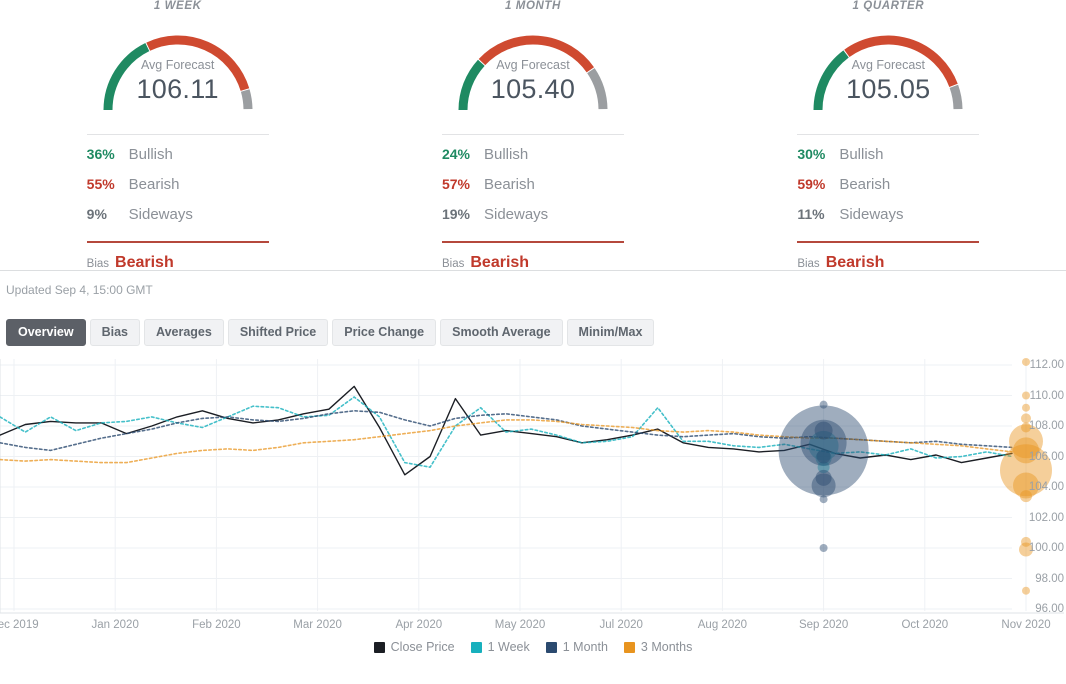 Image resolution: width=1066 pixels, height=684 pixels. I want to click on legend-item: 1 Week, so click(500, 647).